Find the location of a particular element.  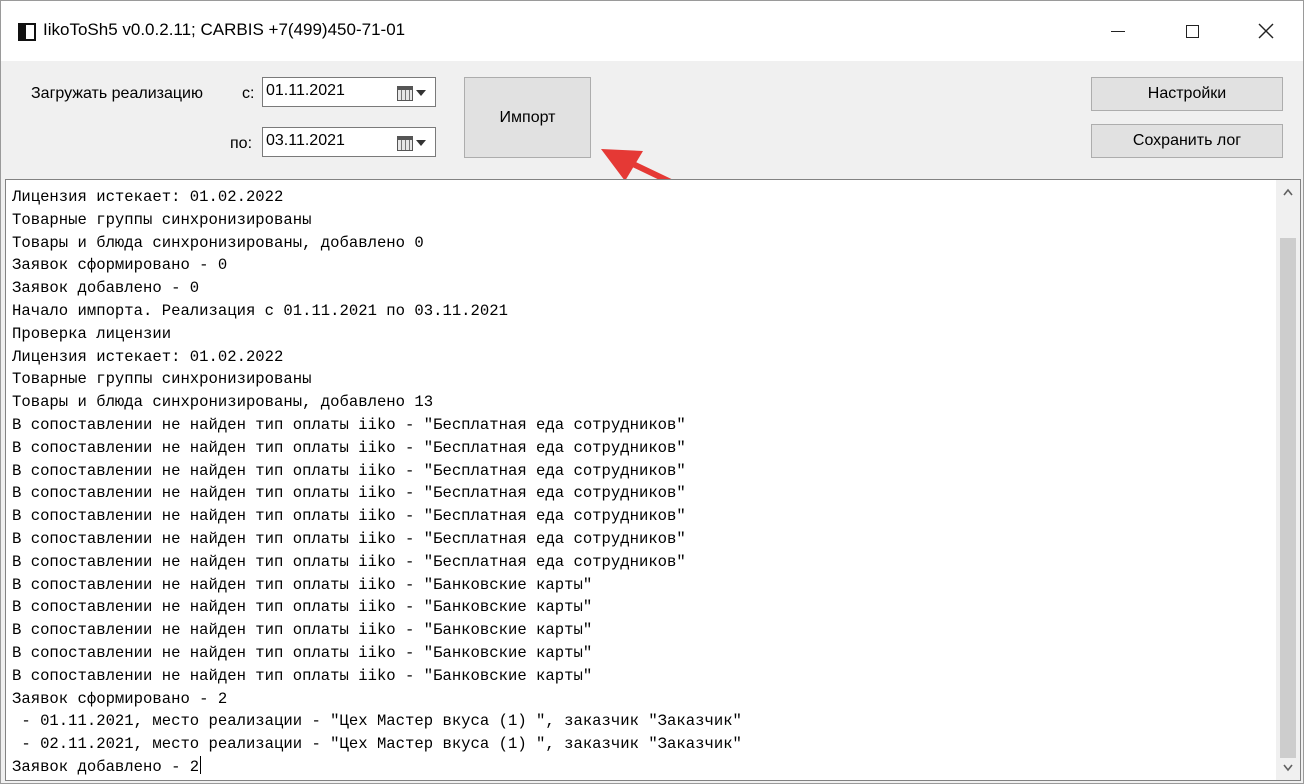

app-icon is located at coordinates (27, 32).